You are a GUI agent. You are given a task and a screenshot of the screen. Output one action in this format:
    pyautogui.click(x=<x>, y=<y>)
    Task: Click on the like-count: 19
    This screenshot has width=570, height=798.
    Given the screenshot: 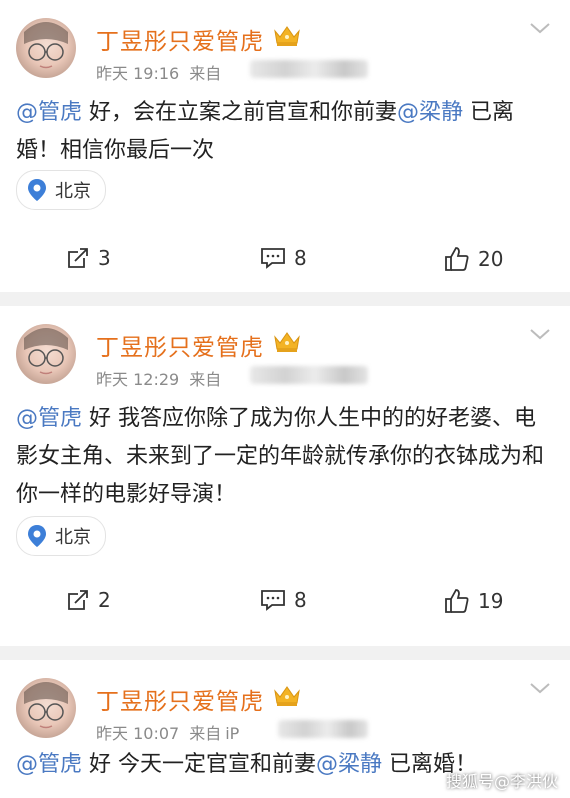 What is the action you would take?
    pyautogui.click(x=491, y=601)
    